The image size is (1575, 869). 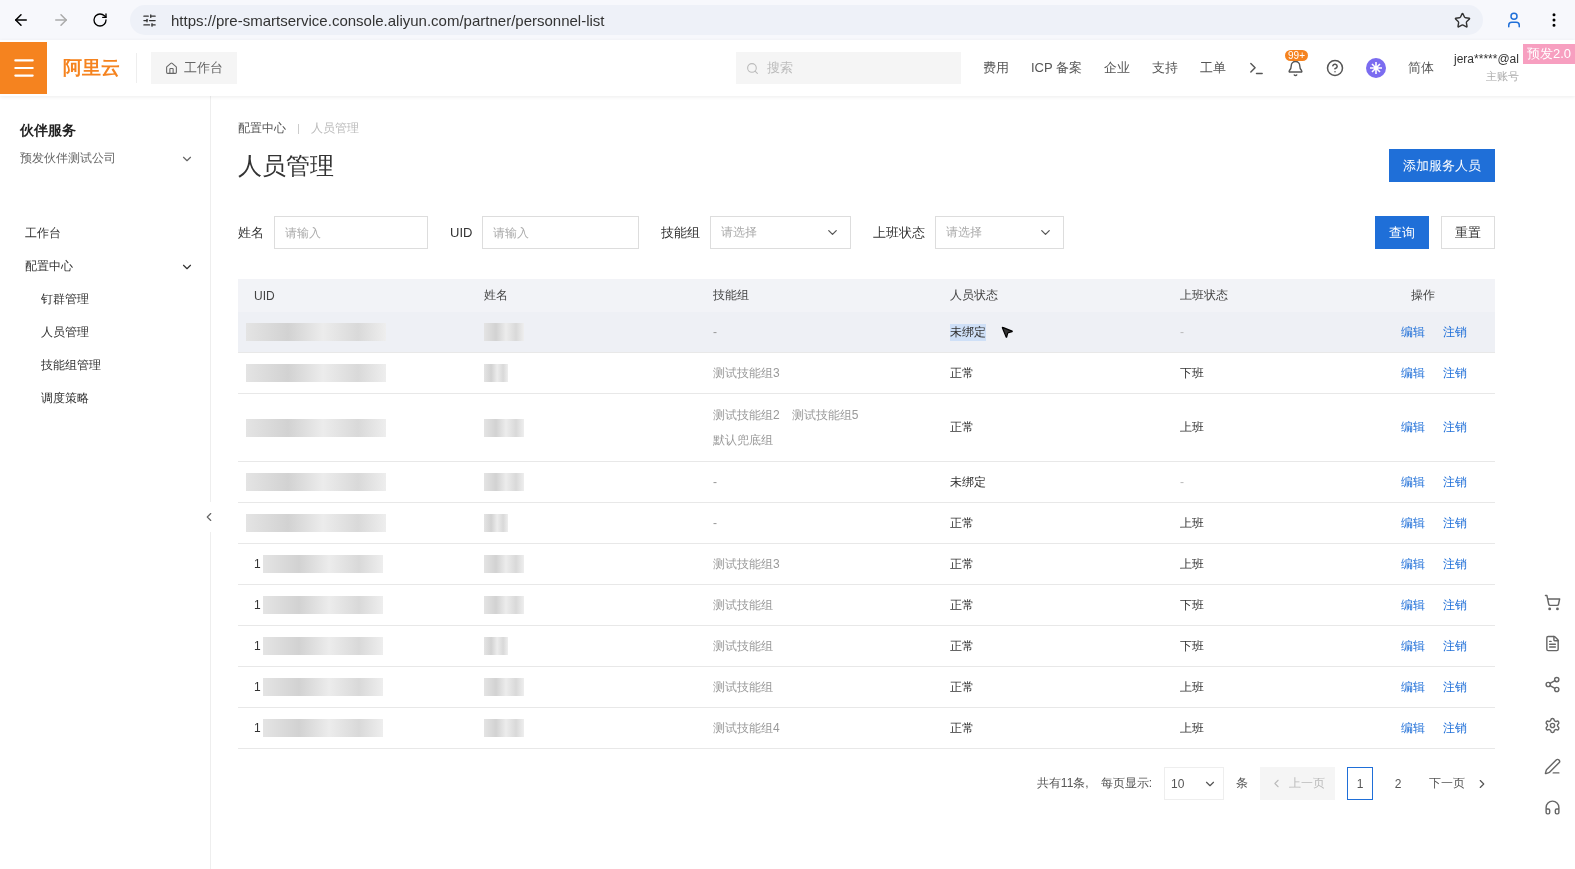 I want to click on page-button: 1, so click(x=1360, y=783).